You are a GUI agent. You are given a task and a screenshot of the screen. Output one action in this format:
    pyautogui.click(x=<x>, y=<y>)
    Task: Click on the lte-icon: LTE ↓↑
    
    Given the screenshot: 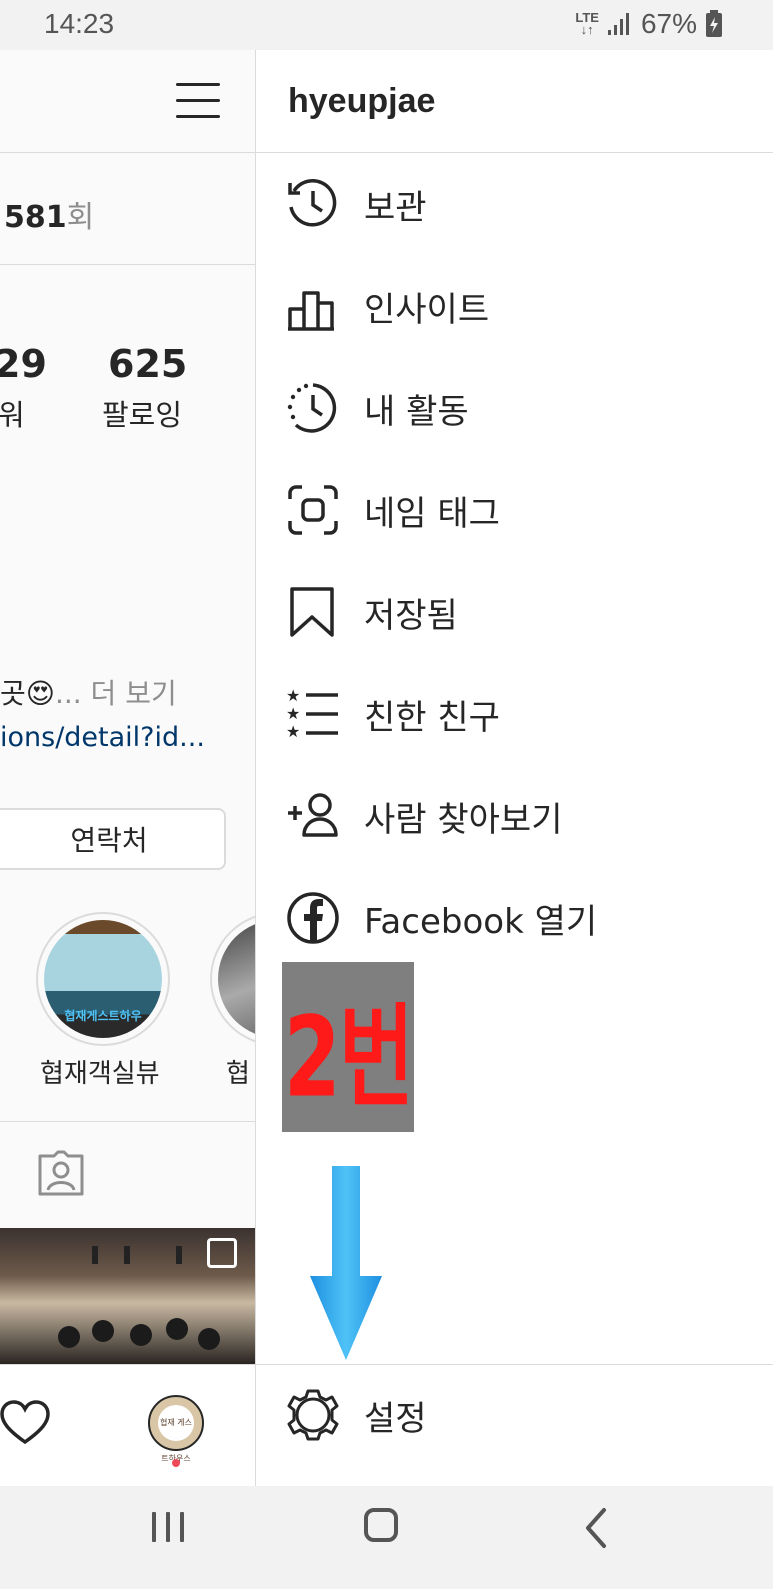 What is the action you would take?
    pyautogui.click(x=587, y=23)
    